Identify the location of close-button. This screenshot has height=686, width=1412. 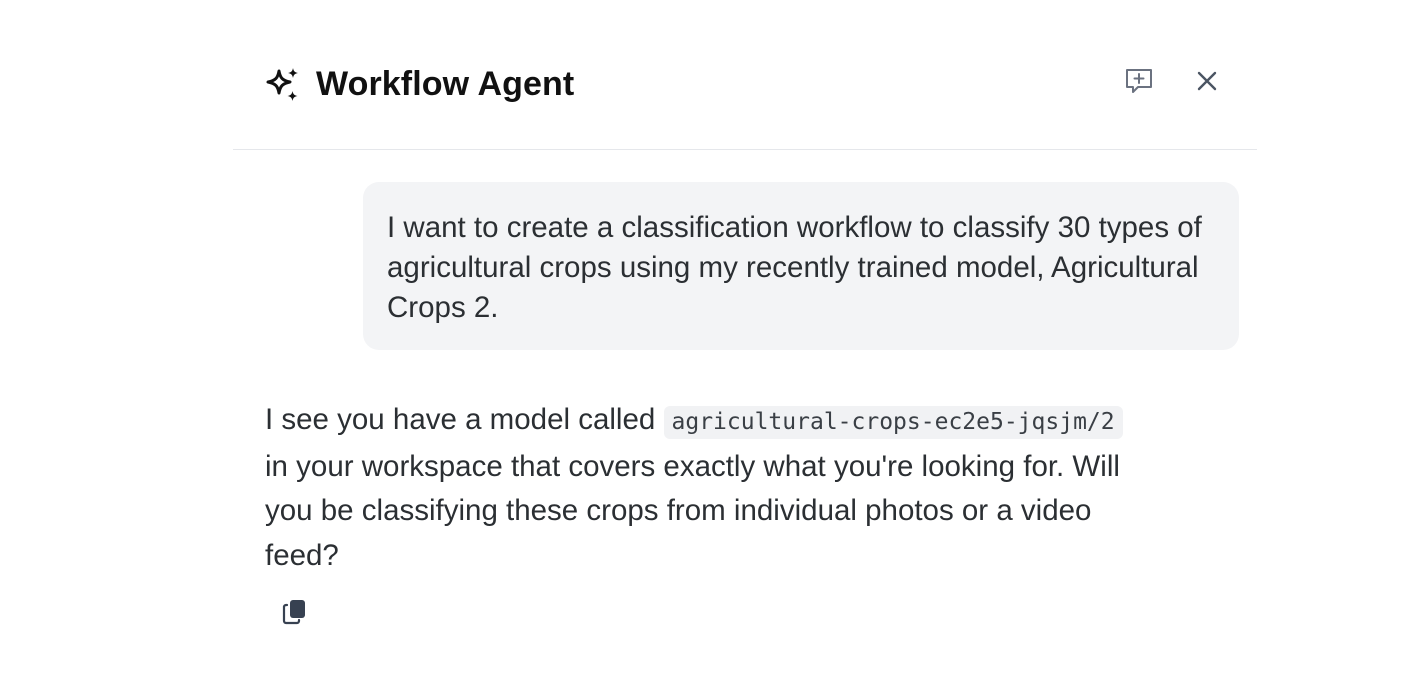
(1207, 83).